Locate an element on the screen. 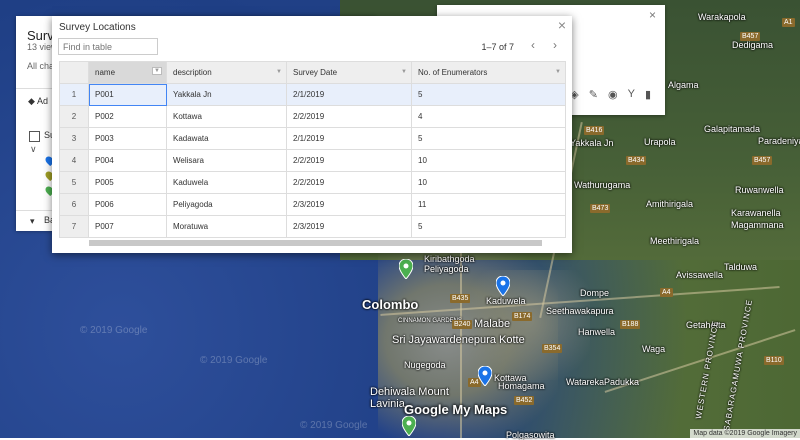 The height and width of the screenshot is (440, 800). table-row: 1 P001 Yakkala Jn 2/1/2019 5 is located at coordinates (312, 94).